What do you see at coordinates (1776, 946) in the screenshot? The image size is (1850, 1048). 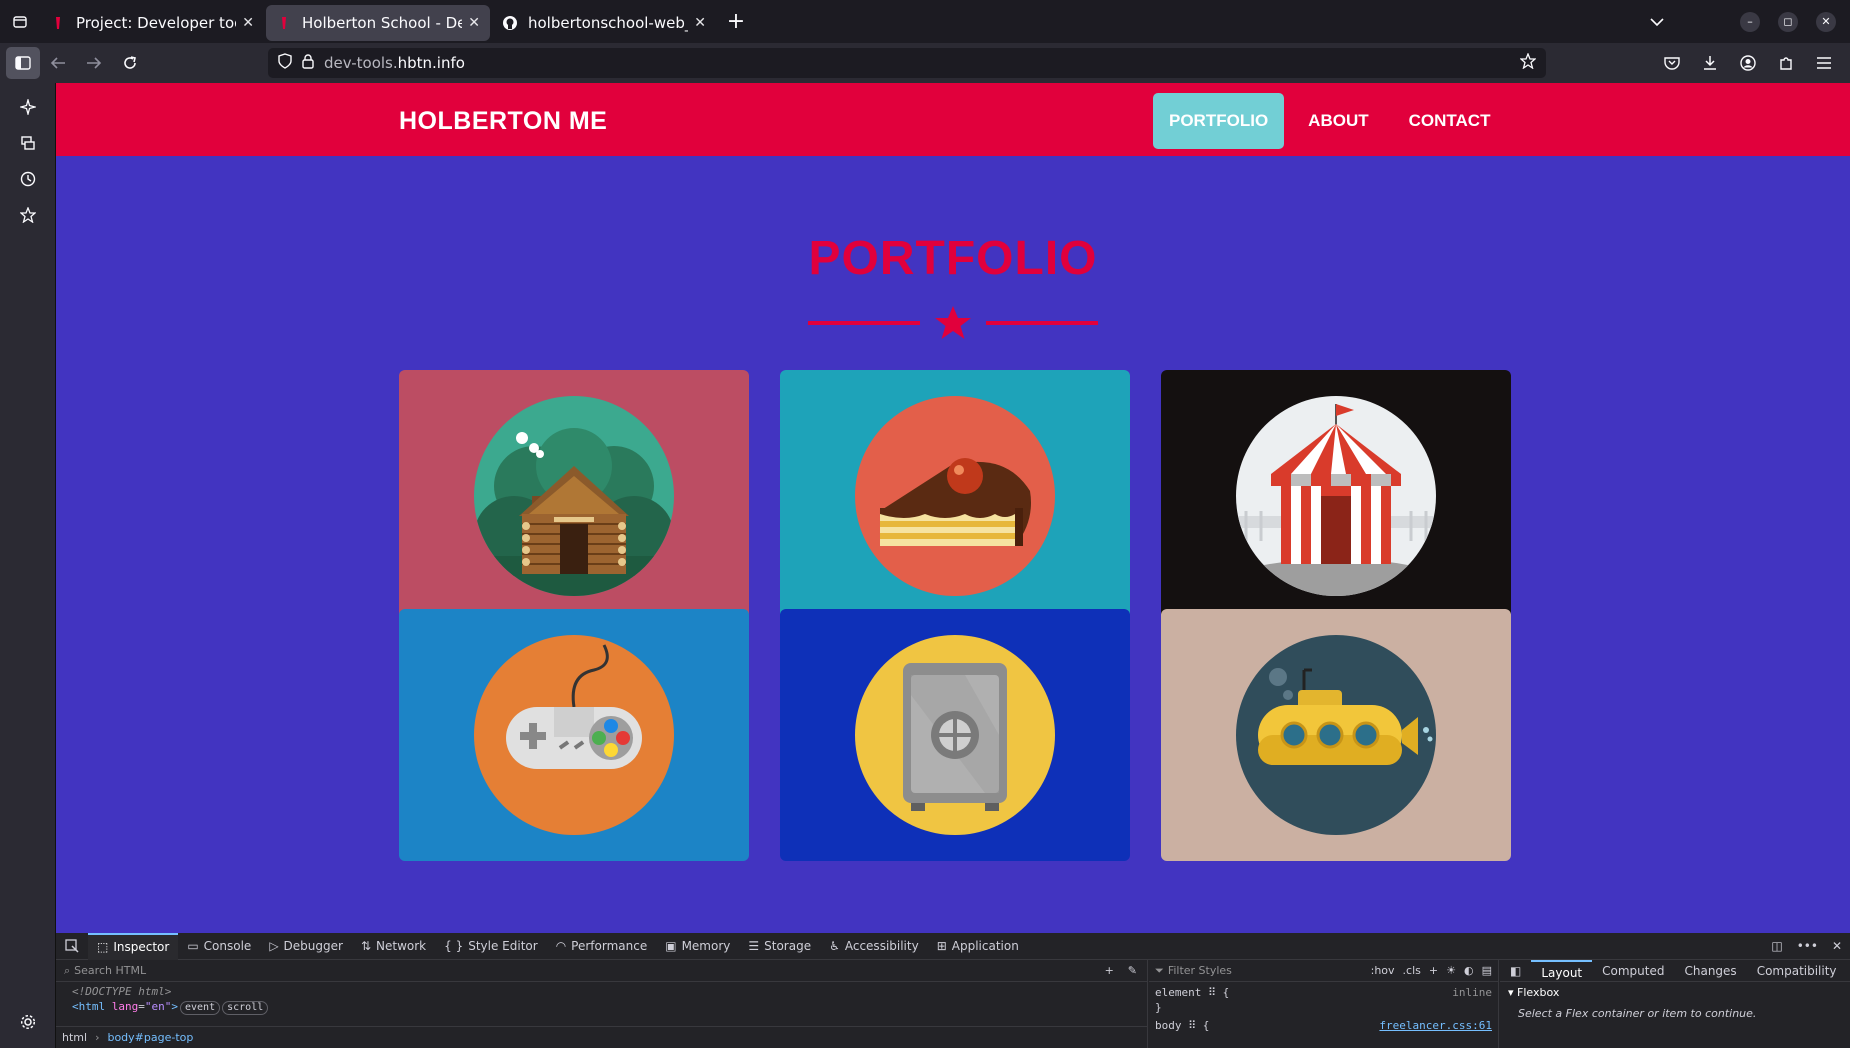 I see `dock-side-icon: ◫` at bounding box center [1776, 946].